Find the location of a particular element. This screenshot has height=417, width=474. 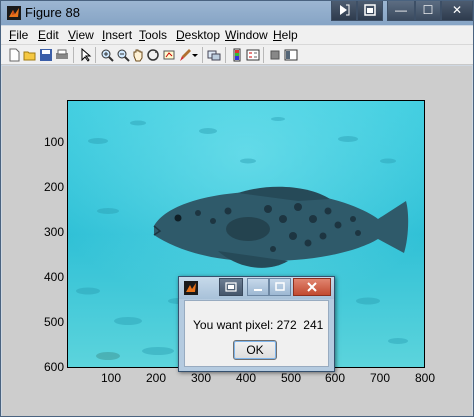

pan-hand-icon is located at coordinates (138, 55).